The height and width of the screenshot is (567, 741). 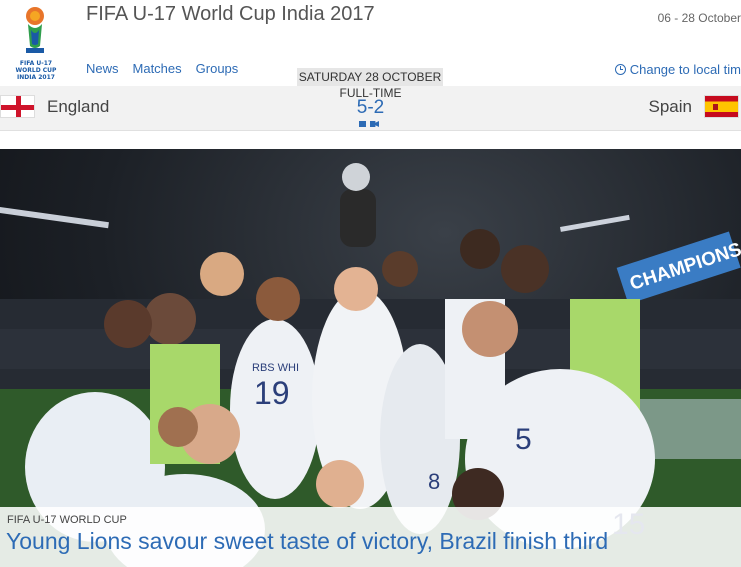 What do you see at coordinates (67, 520) in the screenshot?
I see `story-kicker: FIFA U-17 WORLD CUP` at bounding box center [67, 520].